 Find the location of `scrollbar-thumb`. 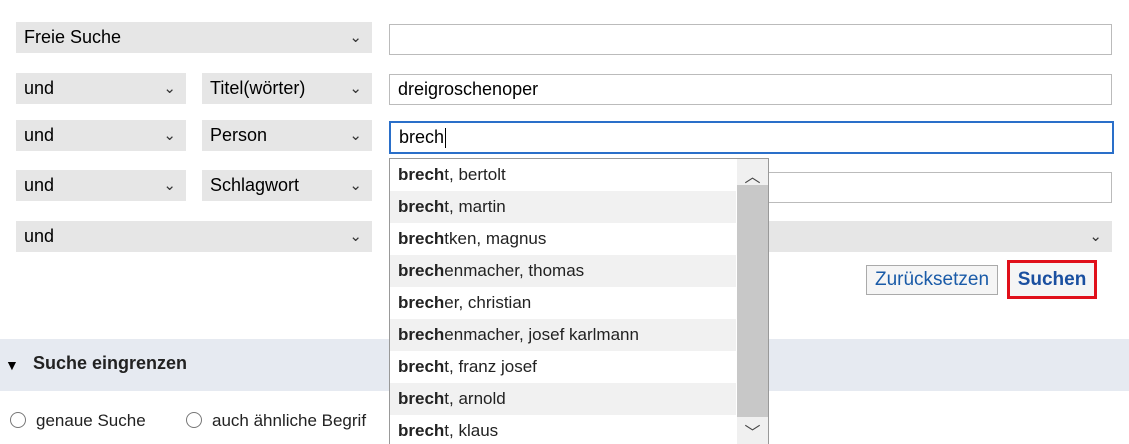

scrollbar-thumb is located at coordinates (752, 301).